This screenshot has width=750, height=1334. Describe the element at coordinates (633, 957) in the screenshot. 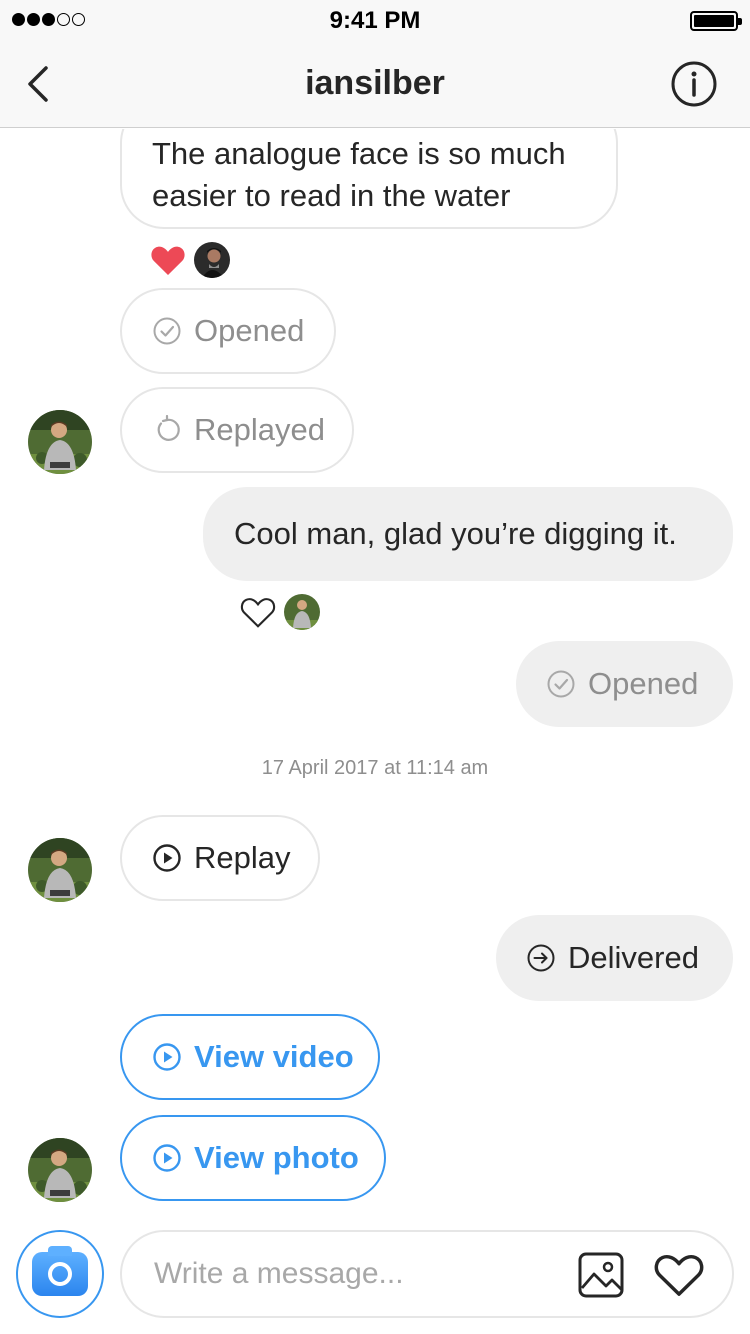

I see `status-label: Delivered` at that location.